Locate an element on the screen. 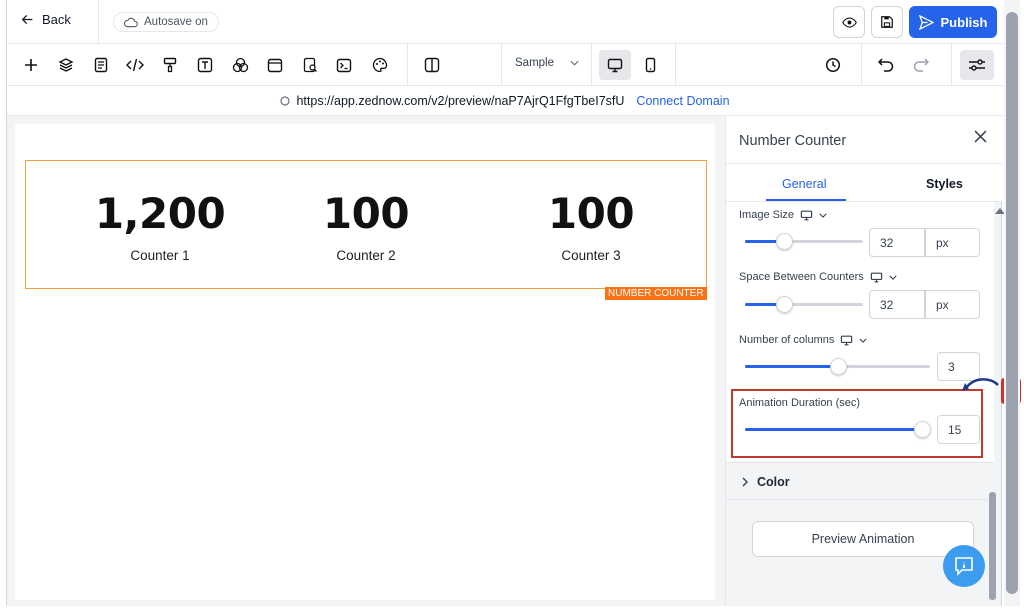  preview-eye-button is located at coordinates (849, 22).